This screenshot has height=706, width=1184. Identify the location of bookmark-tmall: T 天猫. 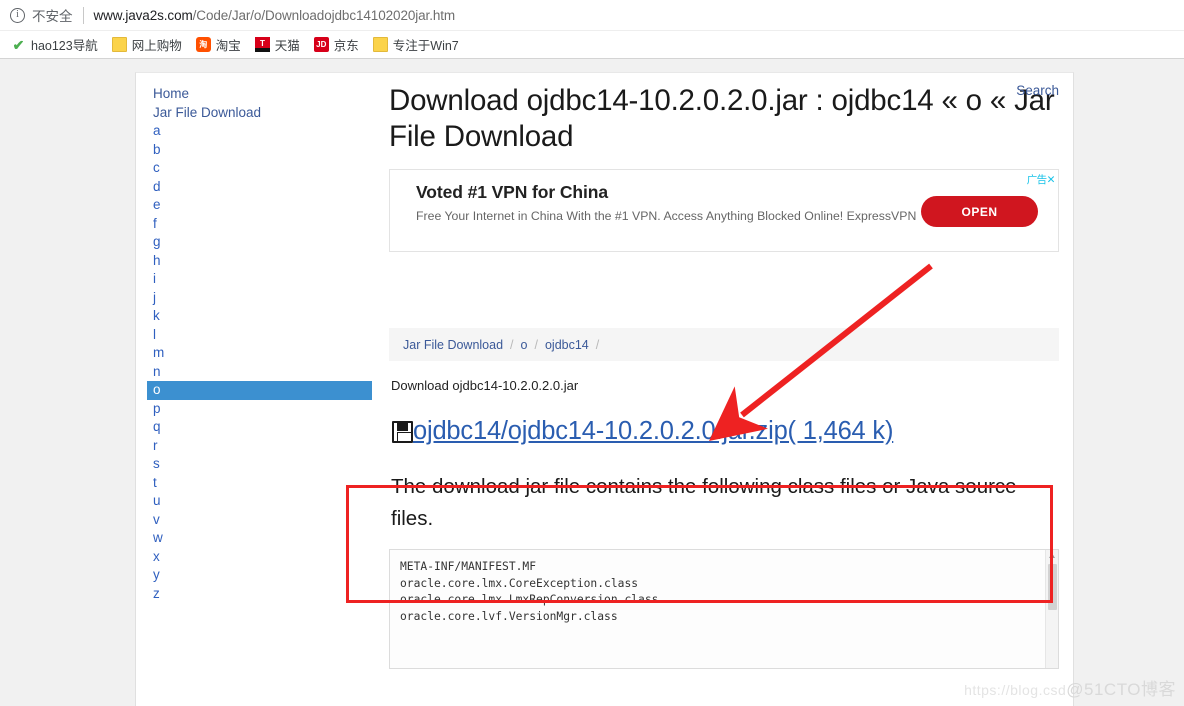
(277, 45).